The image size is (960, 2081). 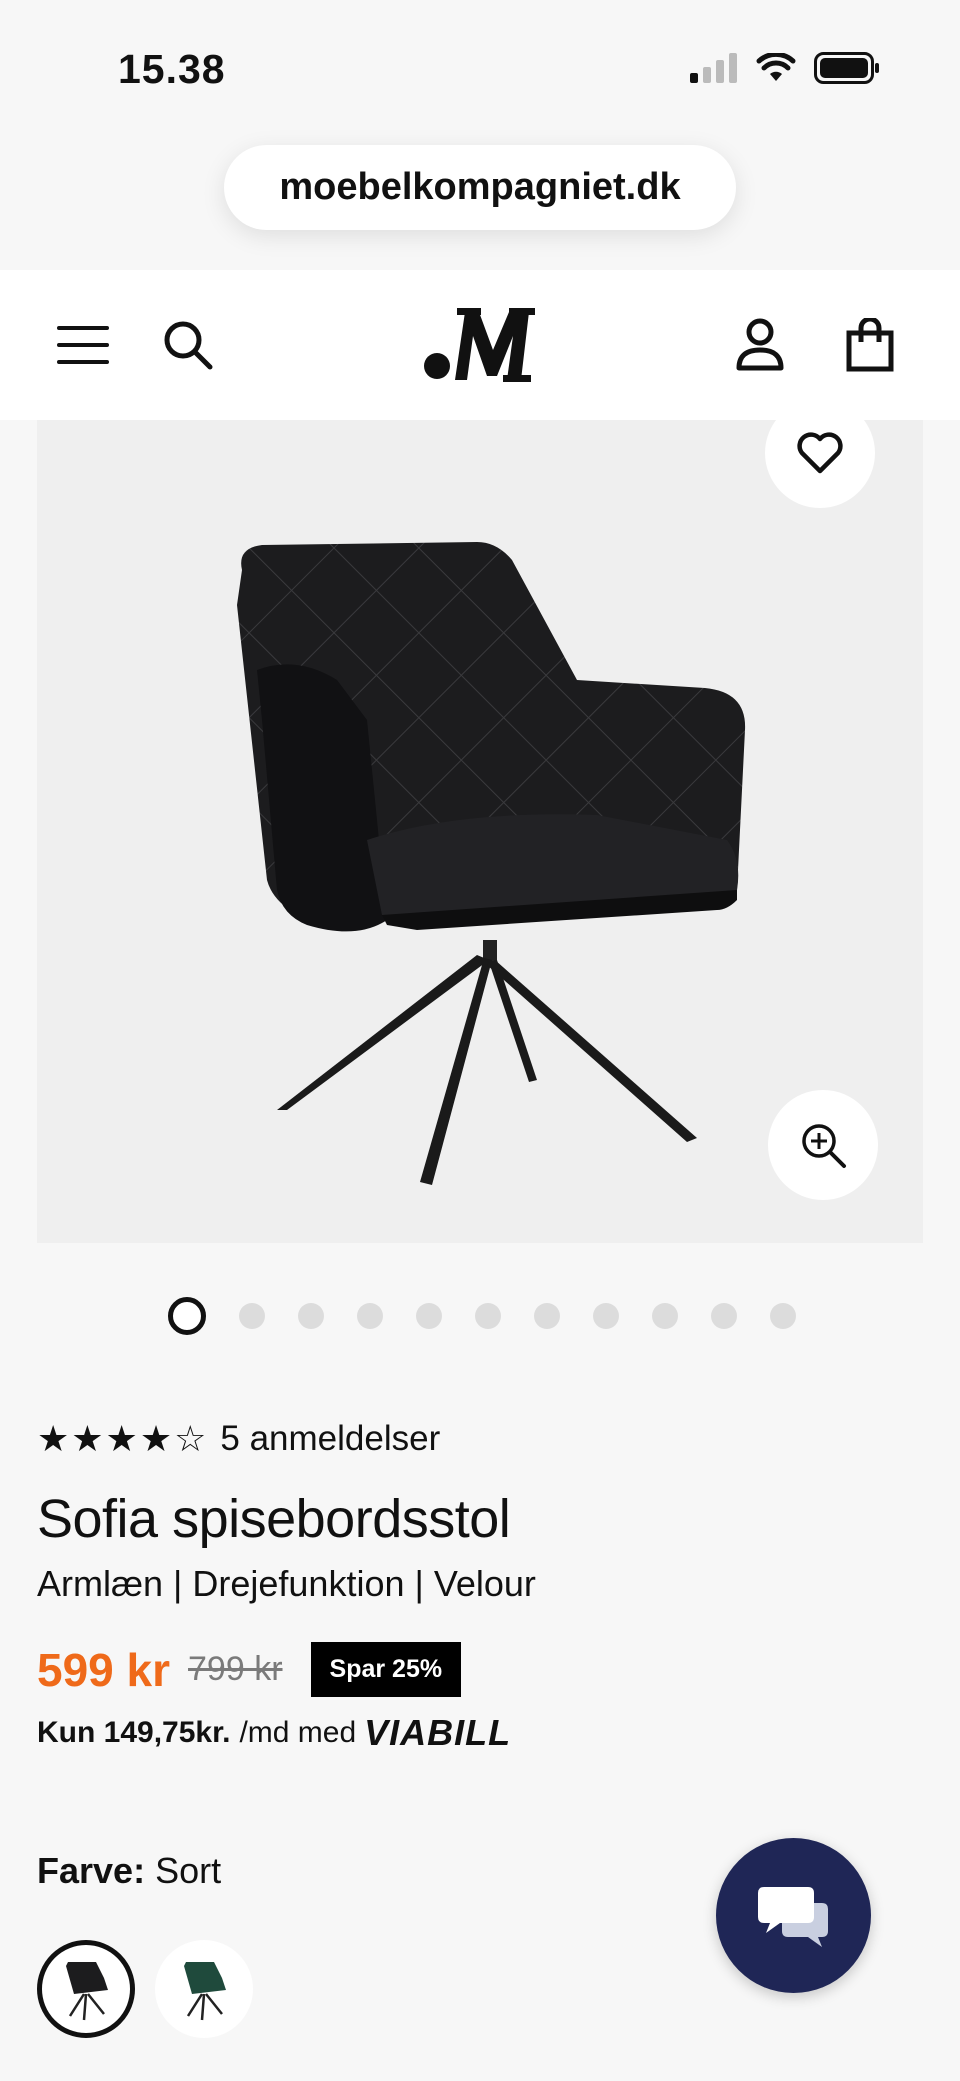 I want to click on account-button, so click(x=760, y=345).